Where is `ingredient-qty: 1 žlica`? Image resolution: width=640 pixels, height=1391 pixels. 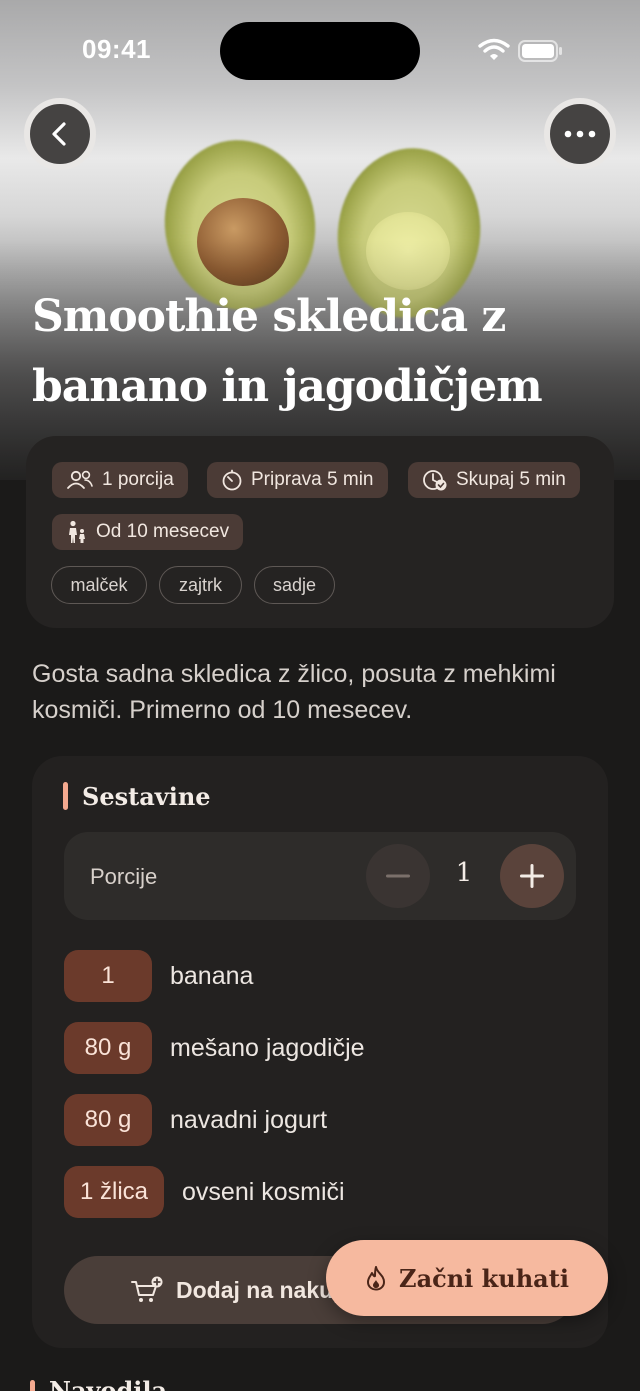
ingredient-qty: 1 žlica is located at coordinates (114, 1192).